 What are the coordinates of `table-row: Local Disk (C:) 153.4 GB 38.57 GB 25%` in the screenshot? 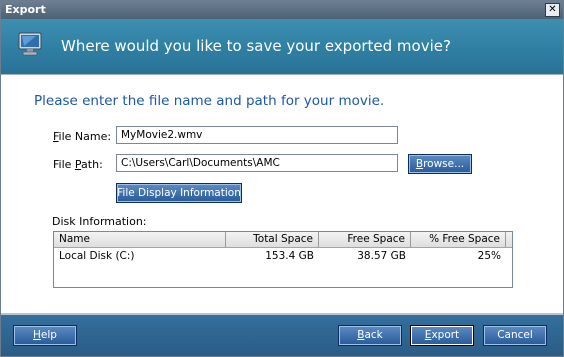 It's located at (283, 256).